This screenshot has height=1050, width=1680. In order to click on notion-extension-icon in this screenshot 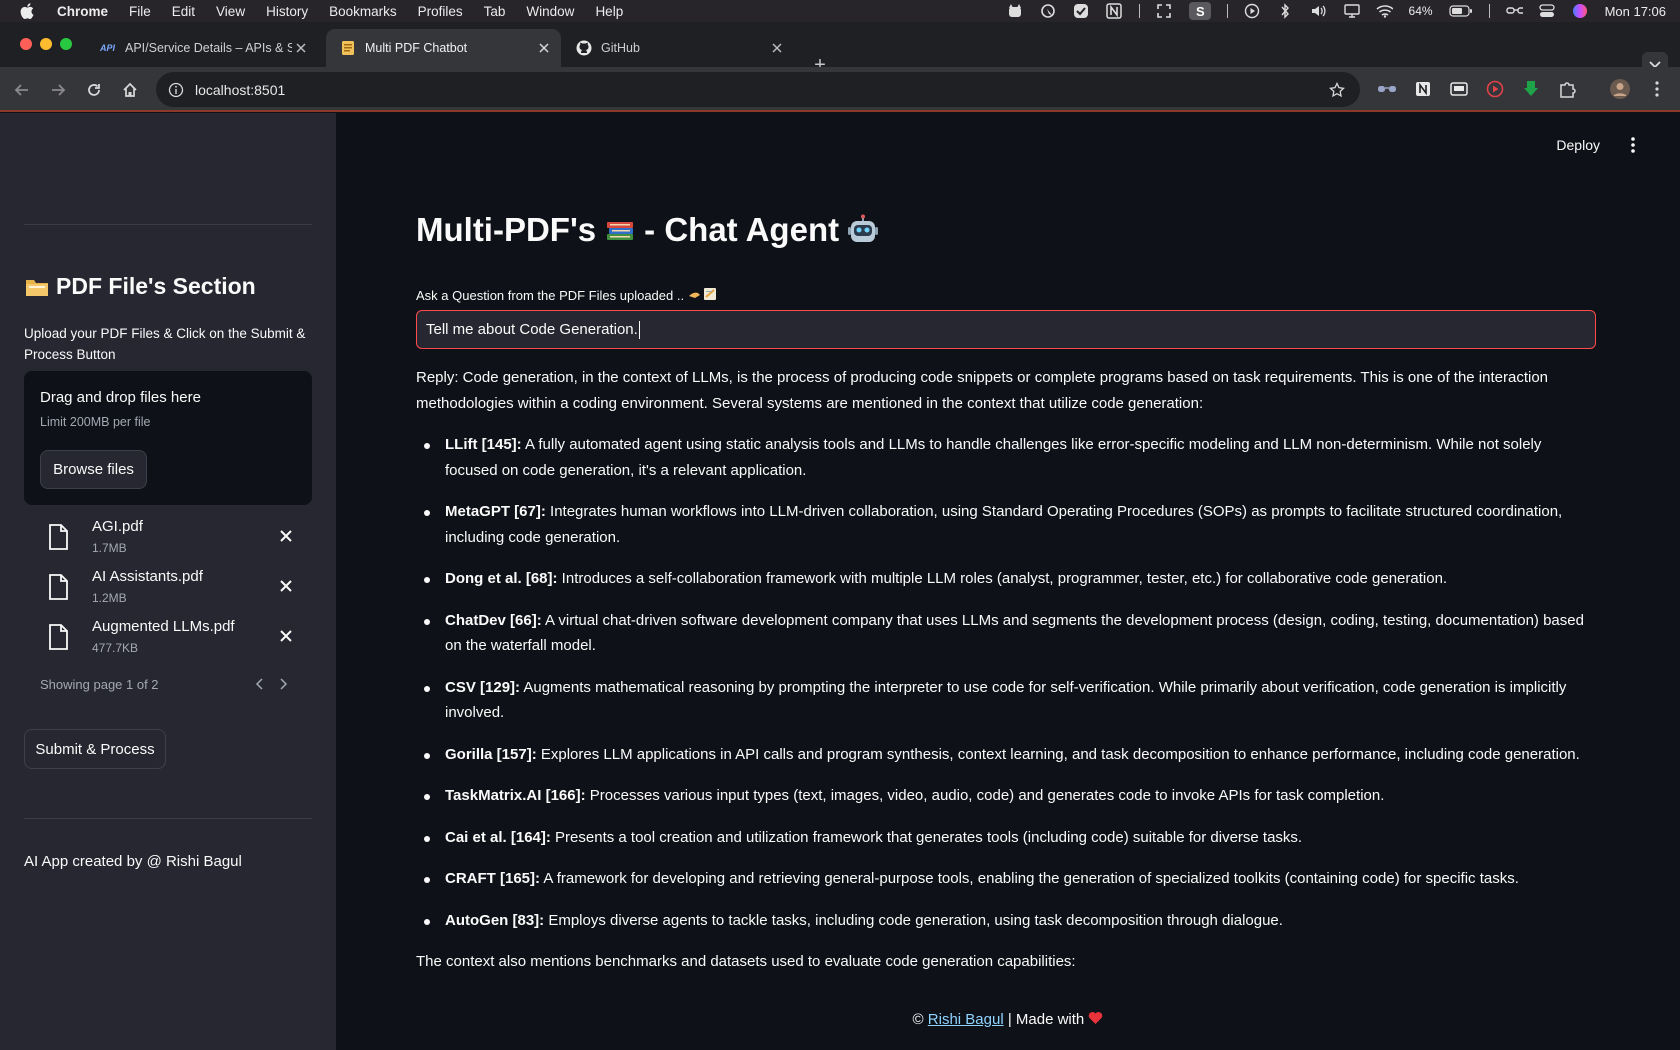, I will do `click(1423, 89)`.